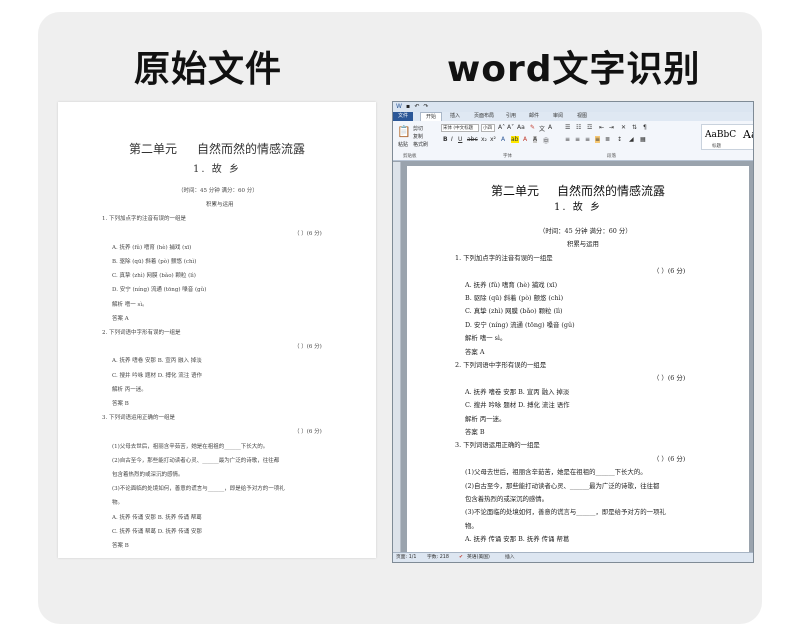 This screenshot has width=800, height=638. What do you see at coordinates (418, 136) in the screenshot?
I see `copy-button: 复制` at bounding box center [418, 136].